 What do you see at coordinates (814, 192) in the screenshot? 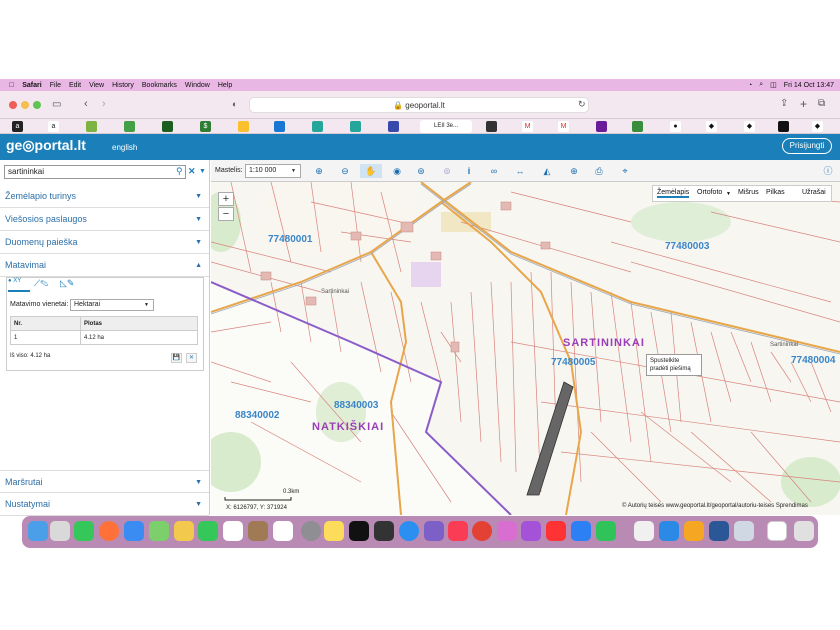
I see `layer-tab-labels: Užrašai` at bounding box center [814, 192].